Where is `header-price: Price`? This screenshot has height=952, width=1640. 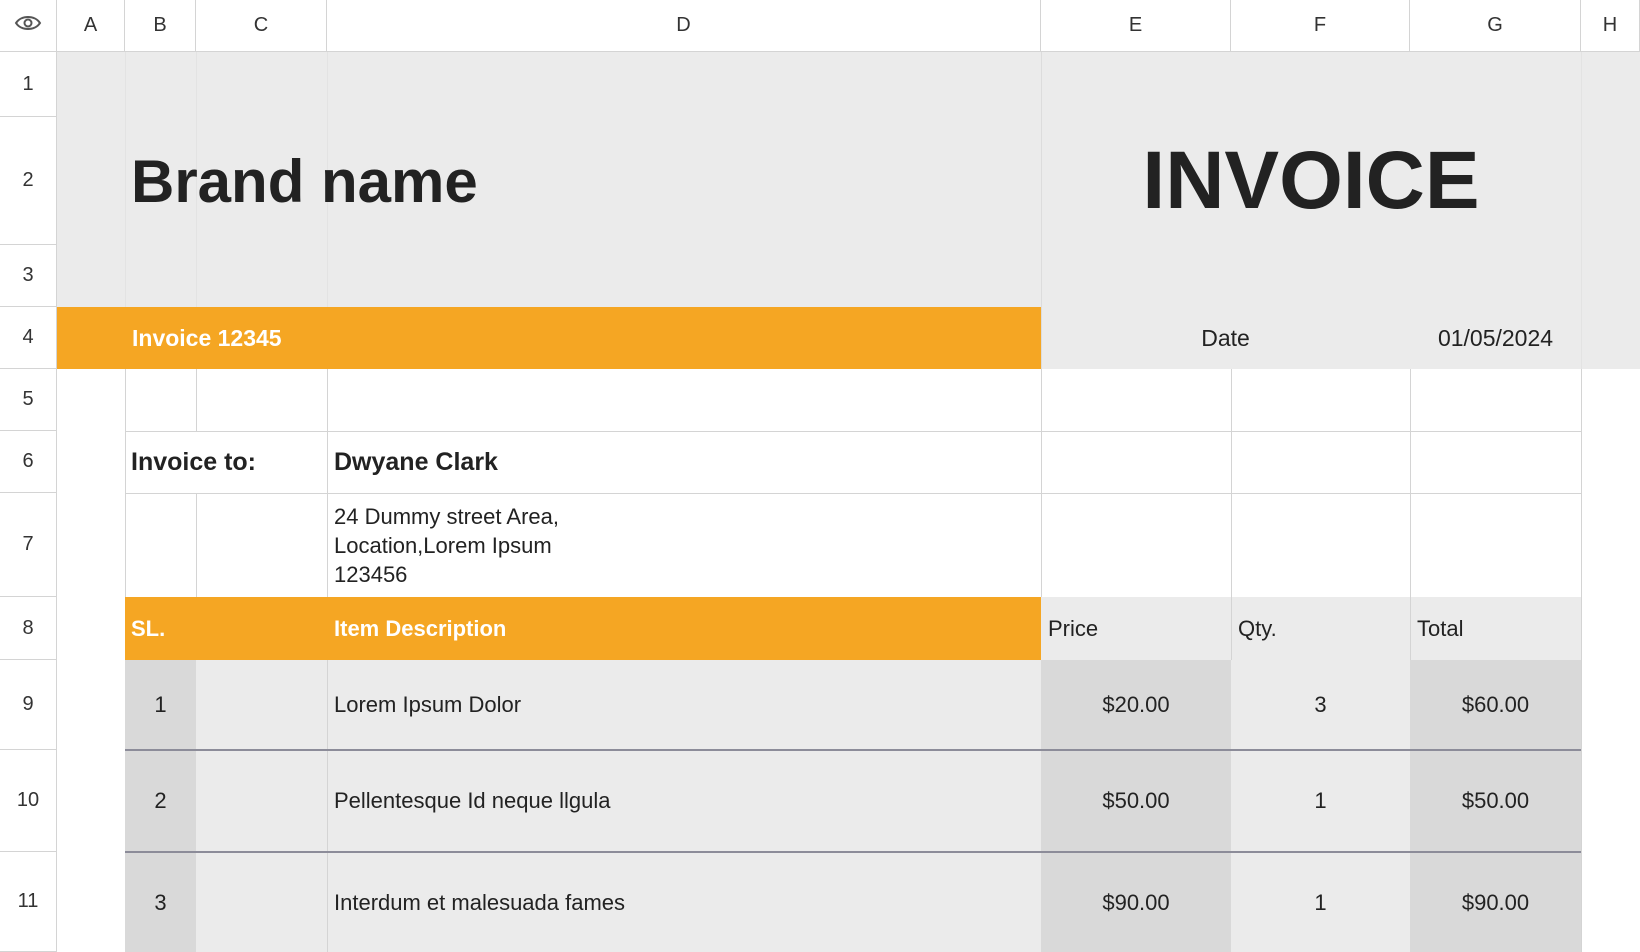
header-price: Price is located at coordinates (1073, 628).